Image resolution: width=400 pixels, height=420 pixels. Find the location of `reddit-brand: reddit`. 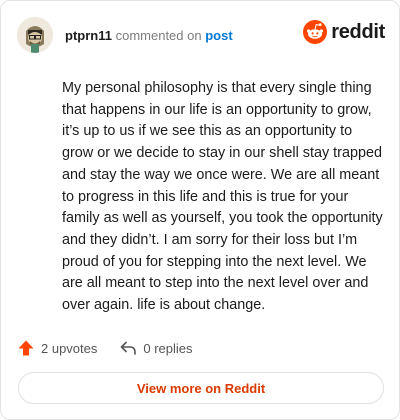

reddit-brand: reddit is located at coordinates (344, 32).